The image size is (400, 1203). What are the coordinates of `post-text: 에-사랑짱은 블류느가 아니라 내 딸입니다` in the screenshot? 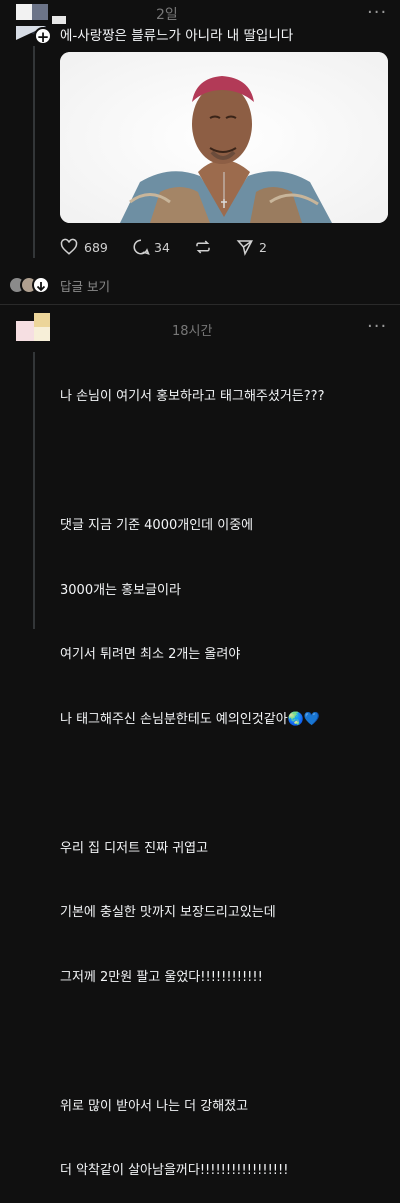 It's located at (177, 36).